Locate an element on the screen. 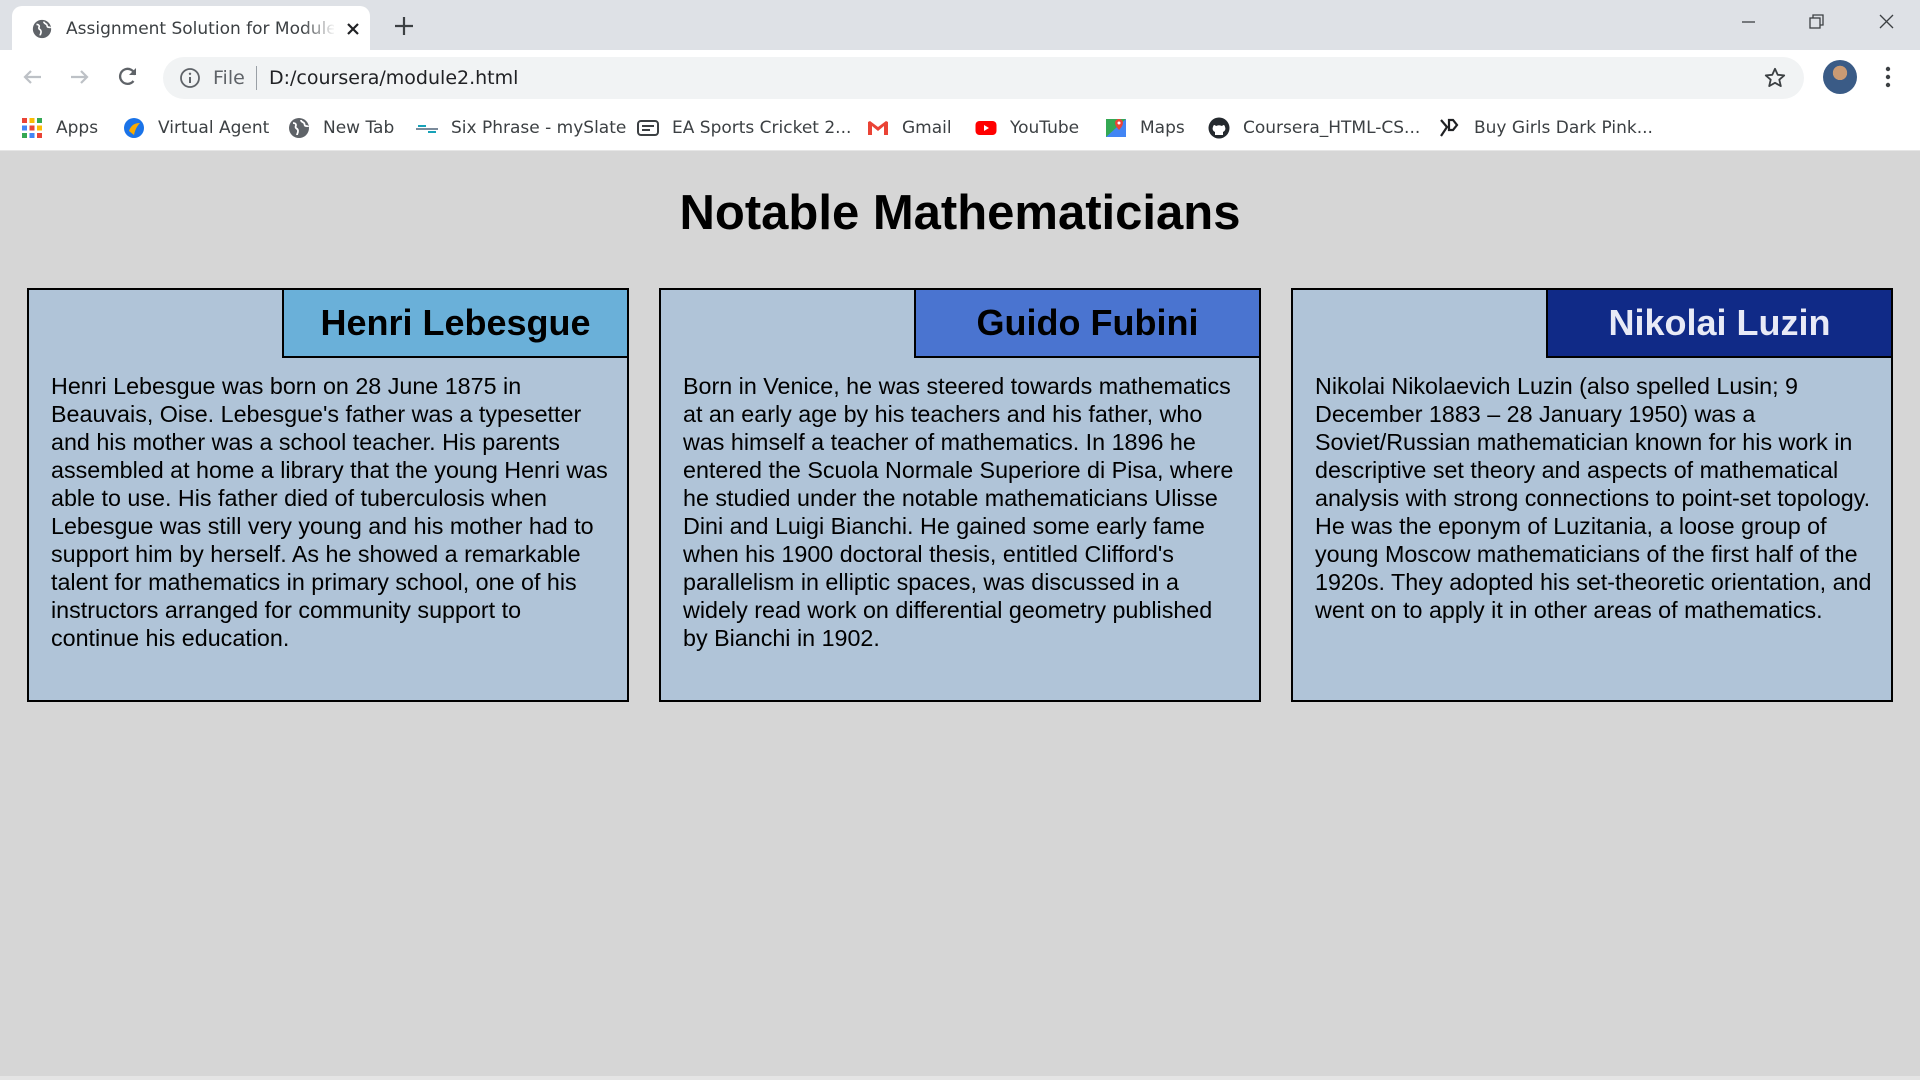  horizontal-scrollbar is located at coordinates (960, 1078).